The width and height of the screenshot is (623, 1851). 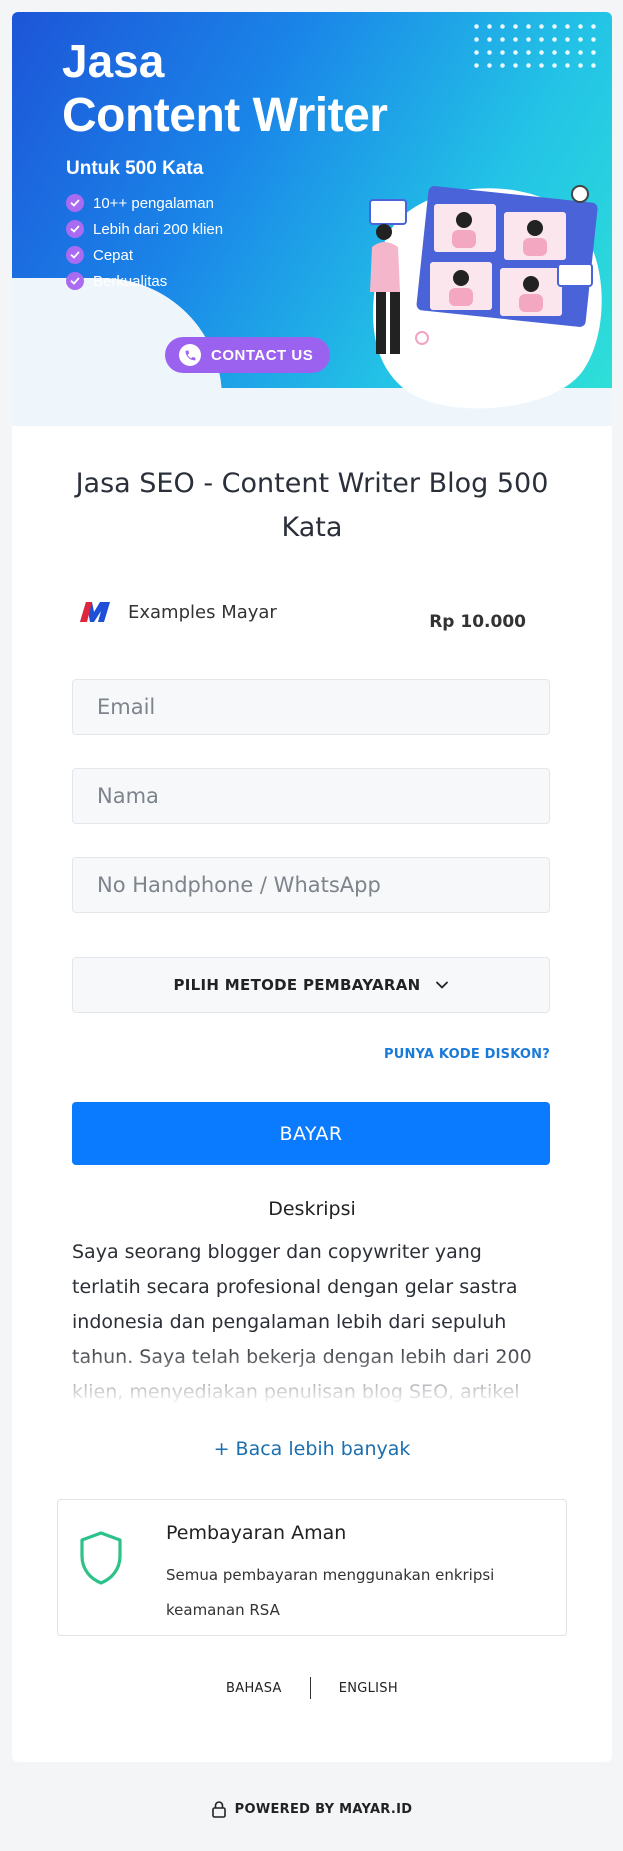 I want to click on phone-field, so click(x=311, y=885).